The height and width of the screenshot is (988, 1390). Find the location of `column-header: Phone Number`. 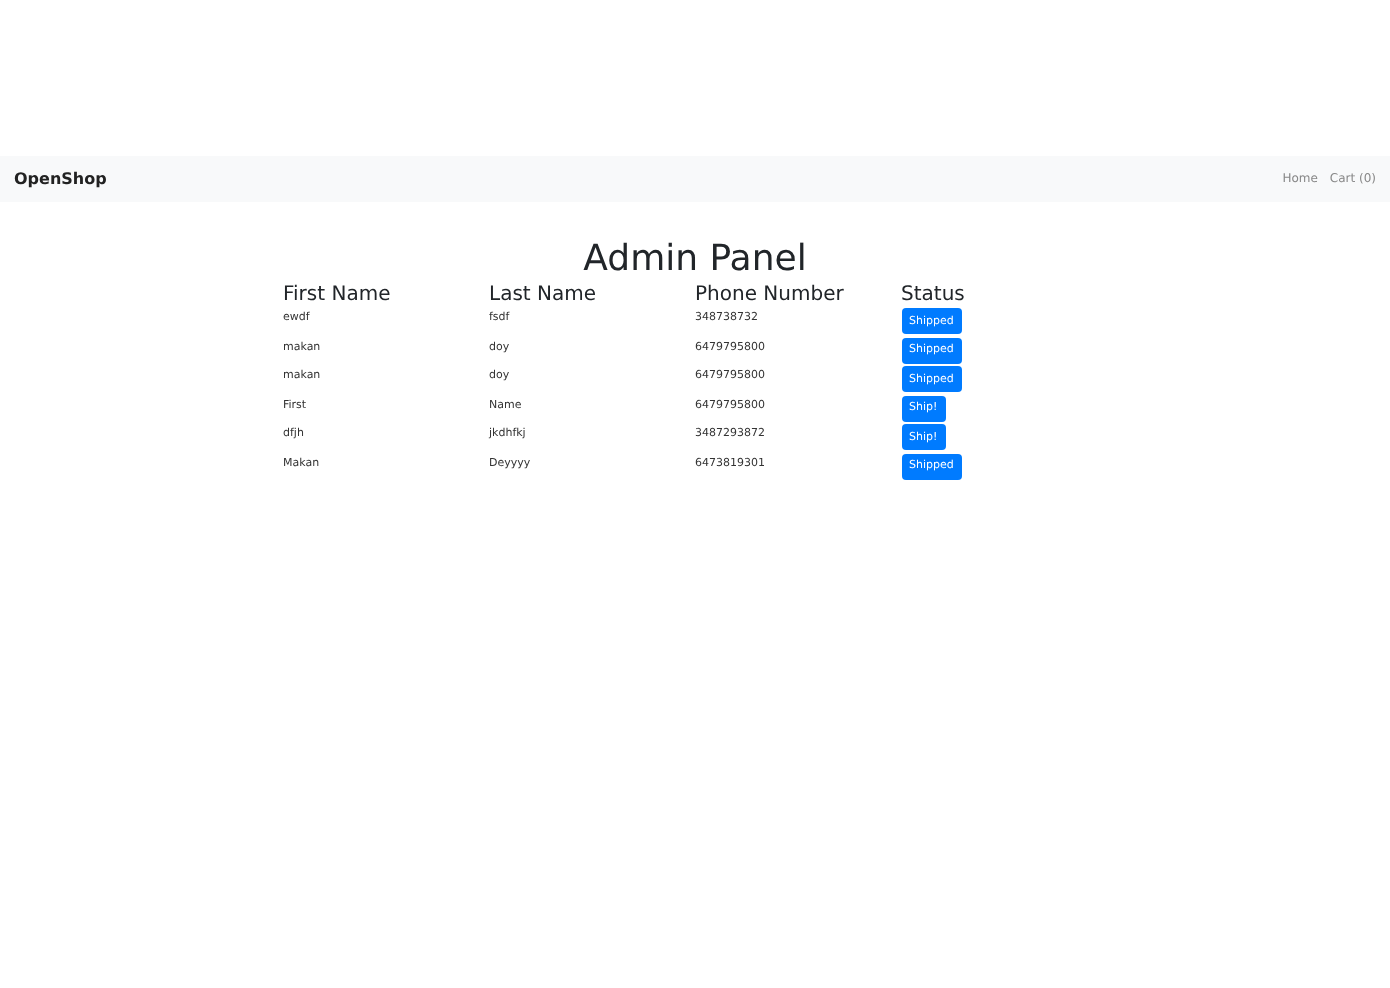

column-header: Phone Number is located at coordinates (770, 295).